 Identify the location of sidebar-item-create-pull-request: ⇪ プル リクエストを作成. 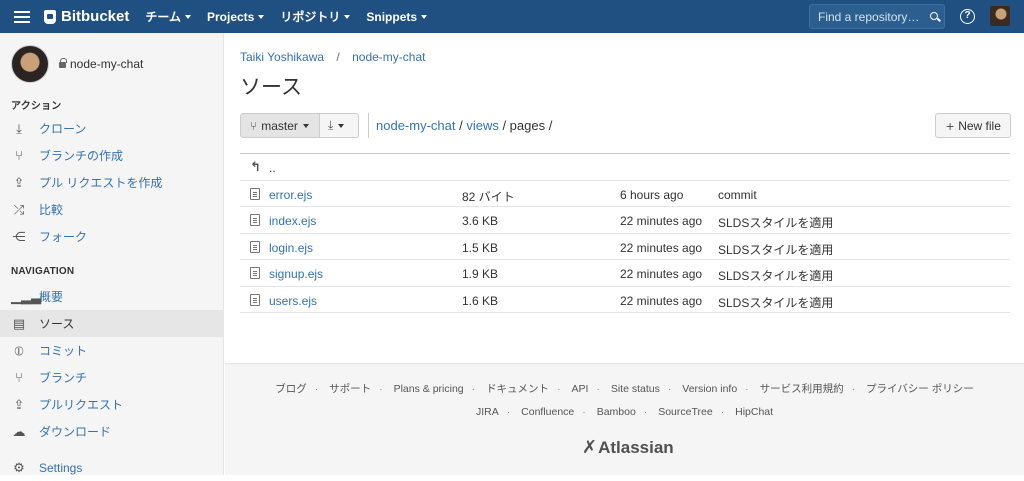
(112, 182).